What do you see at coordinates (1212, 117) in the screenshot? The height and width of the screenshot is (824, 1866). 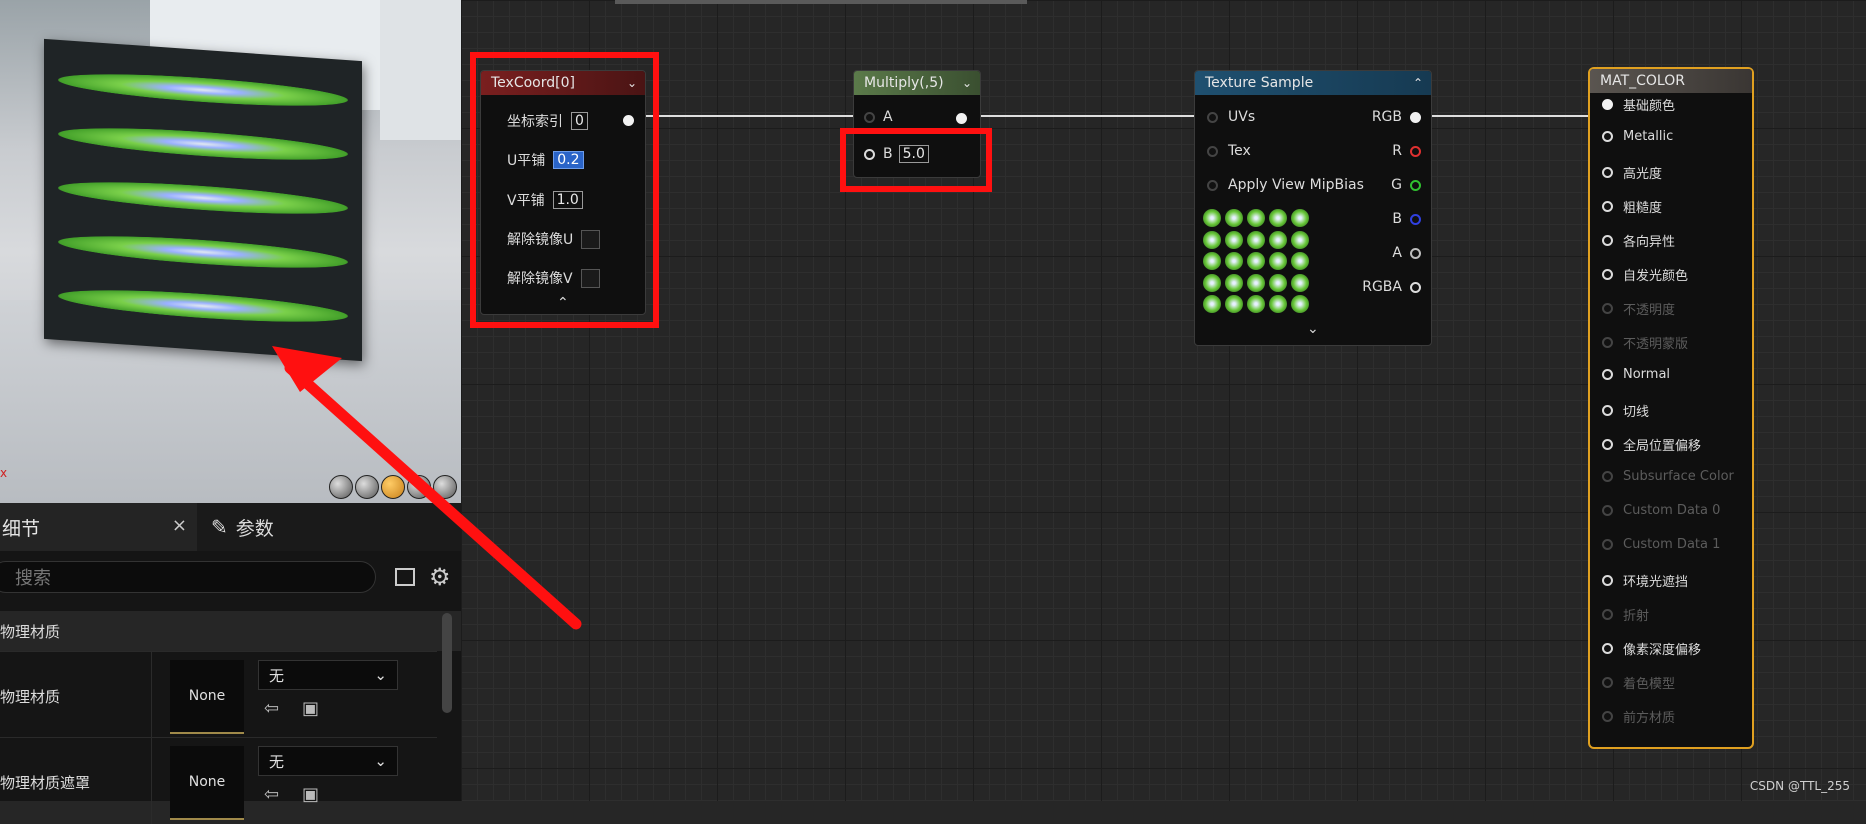 I see `uvs-input-pin` at bounding box center [1212, 117].